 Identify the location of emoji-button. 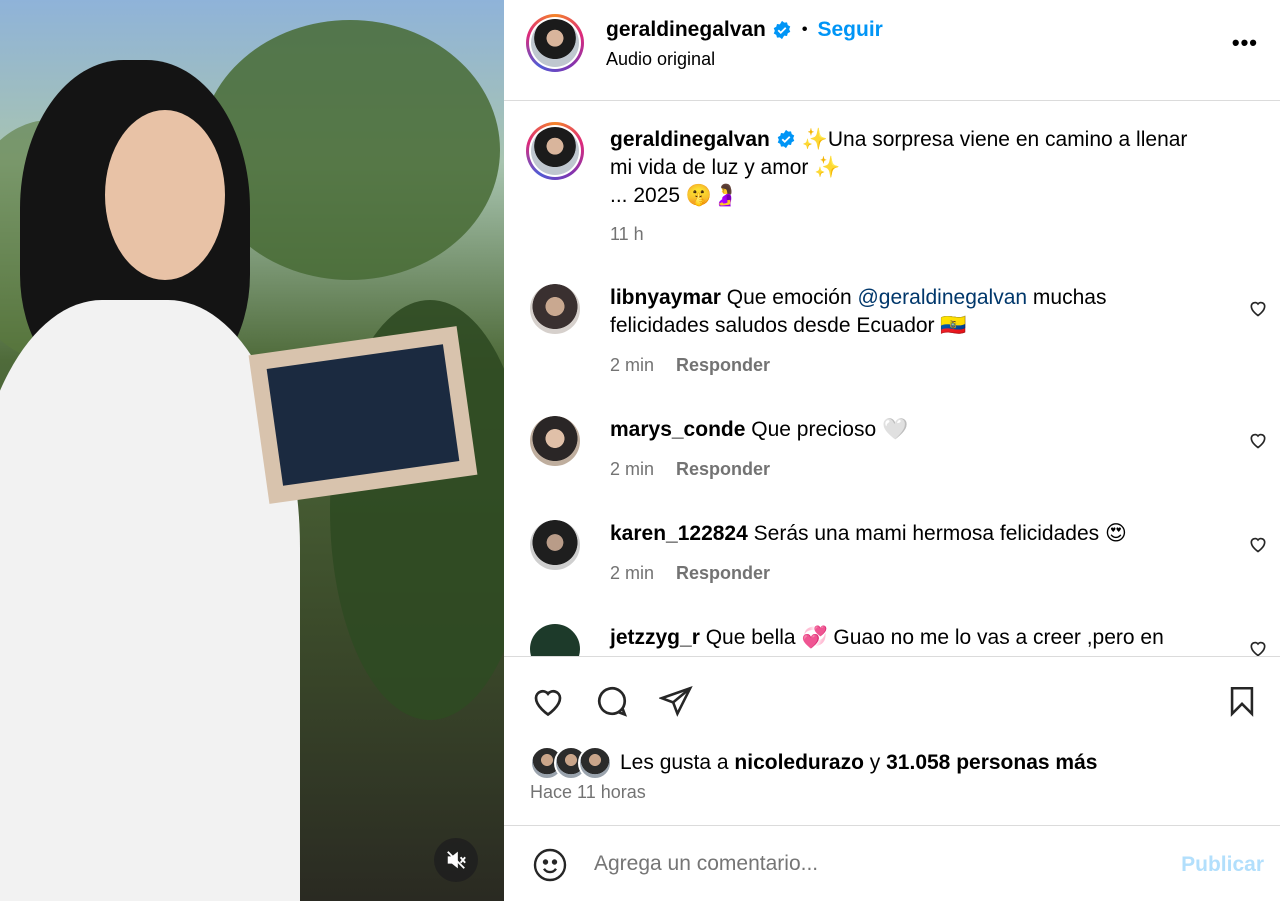
(550, 865).